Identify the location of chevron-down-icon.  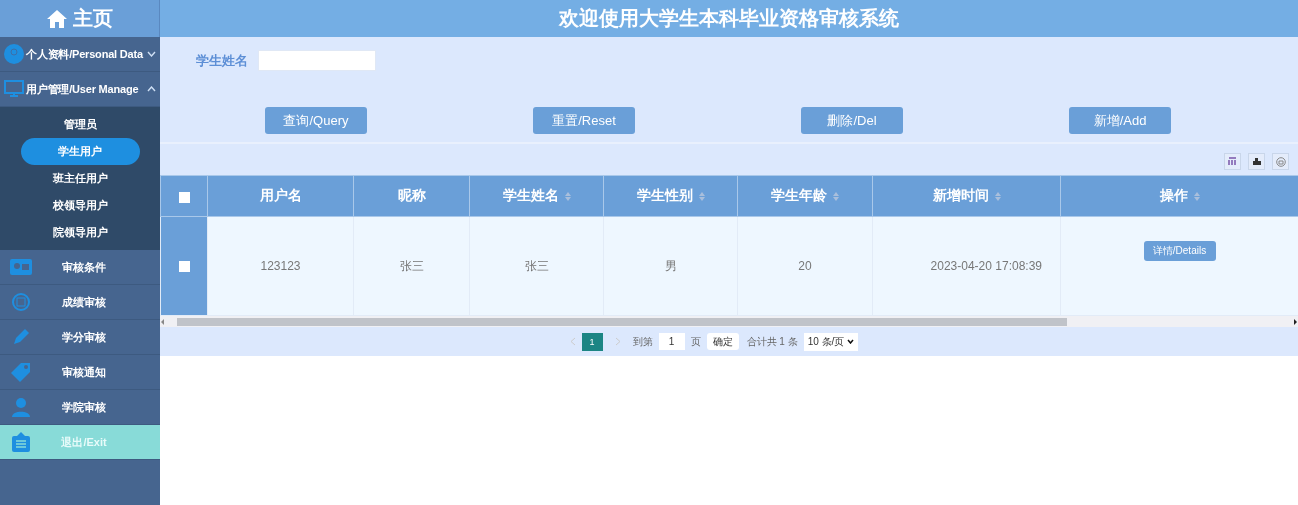
(151, 54).